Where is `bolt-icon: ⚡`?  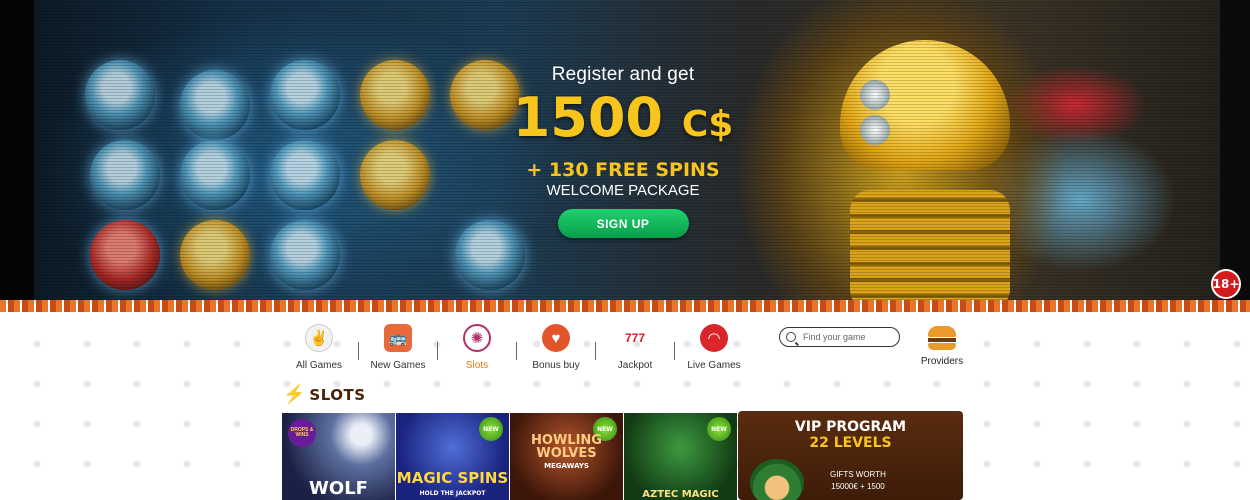 bolt-icon: ⚡ is located at coordinates (294, 394).